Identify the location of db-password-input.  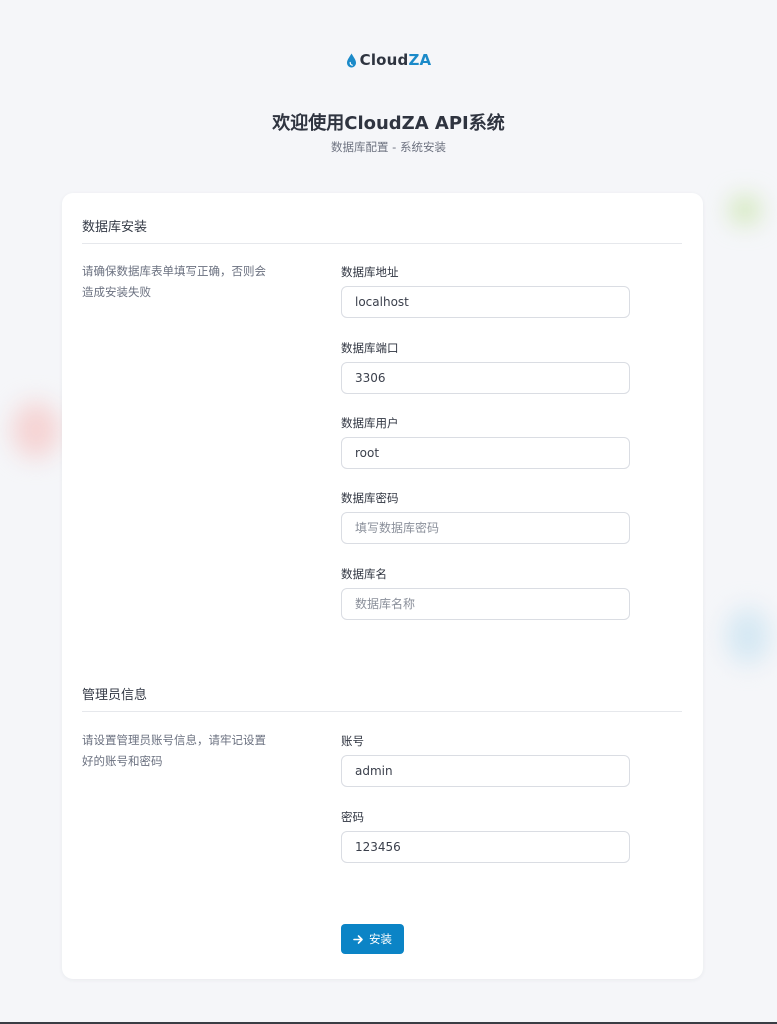
(485, 528).